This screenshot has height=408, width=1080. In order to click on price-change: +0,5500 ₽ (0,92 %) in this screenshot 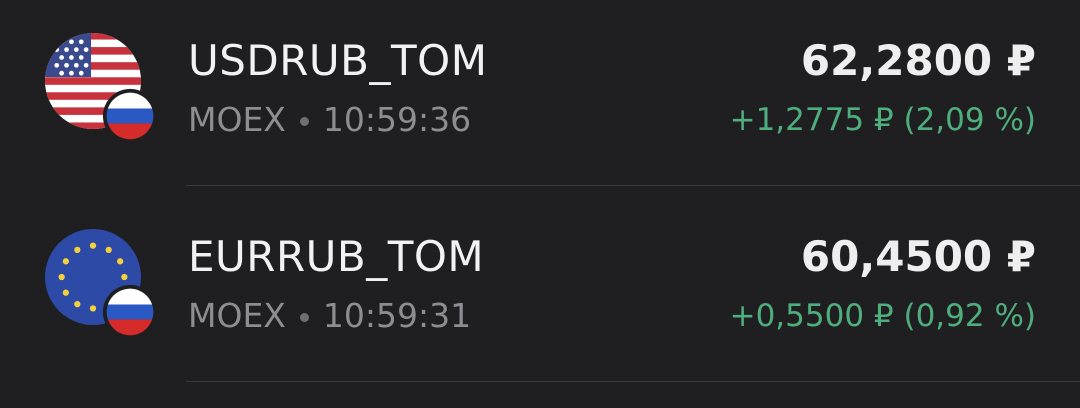, I will do `click(882, 316)`.